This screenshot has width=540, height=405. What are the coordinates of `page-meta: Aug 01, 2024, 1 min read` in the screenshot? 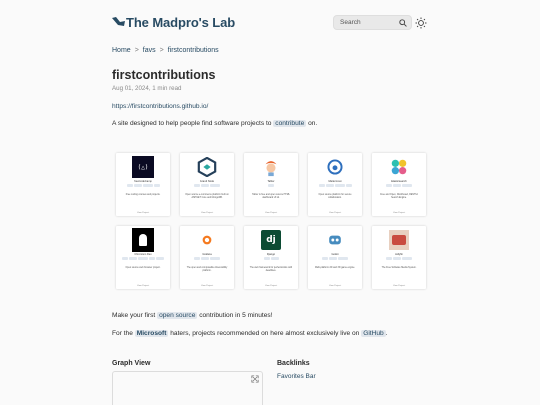 It's located at (147, 88).